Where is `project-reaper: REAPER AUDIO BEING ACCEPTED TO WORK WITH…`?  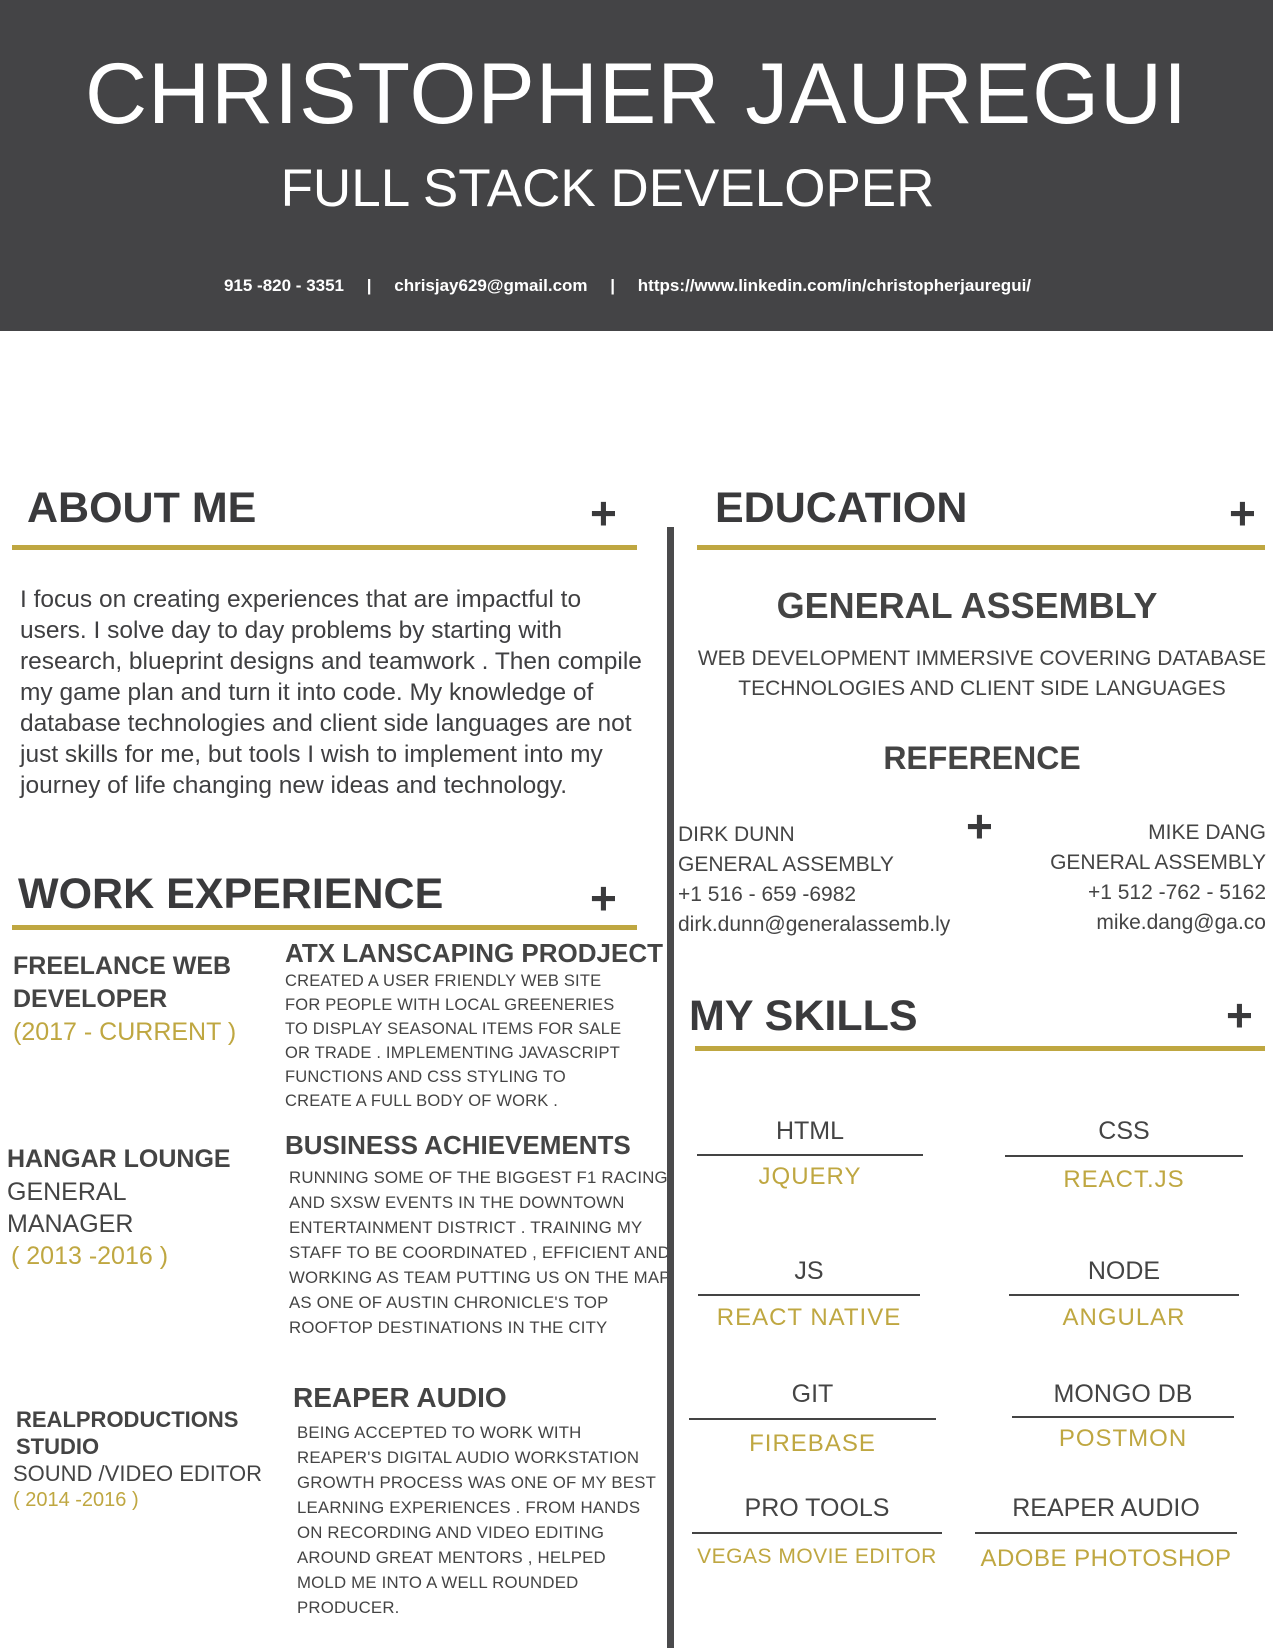 project-reaper: REAPER AUDIO BEING ACCEPTED TO WORK WITH… is located at coordinates (474, 1501).